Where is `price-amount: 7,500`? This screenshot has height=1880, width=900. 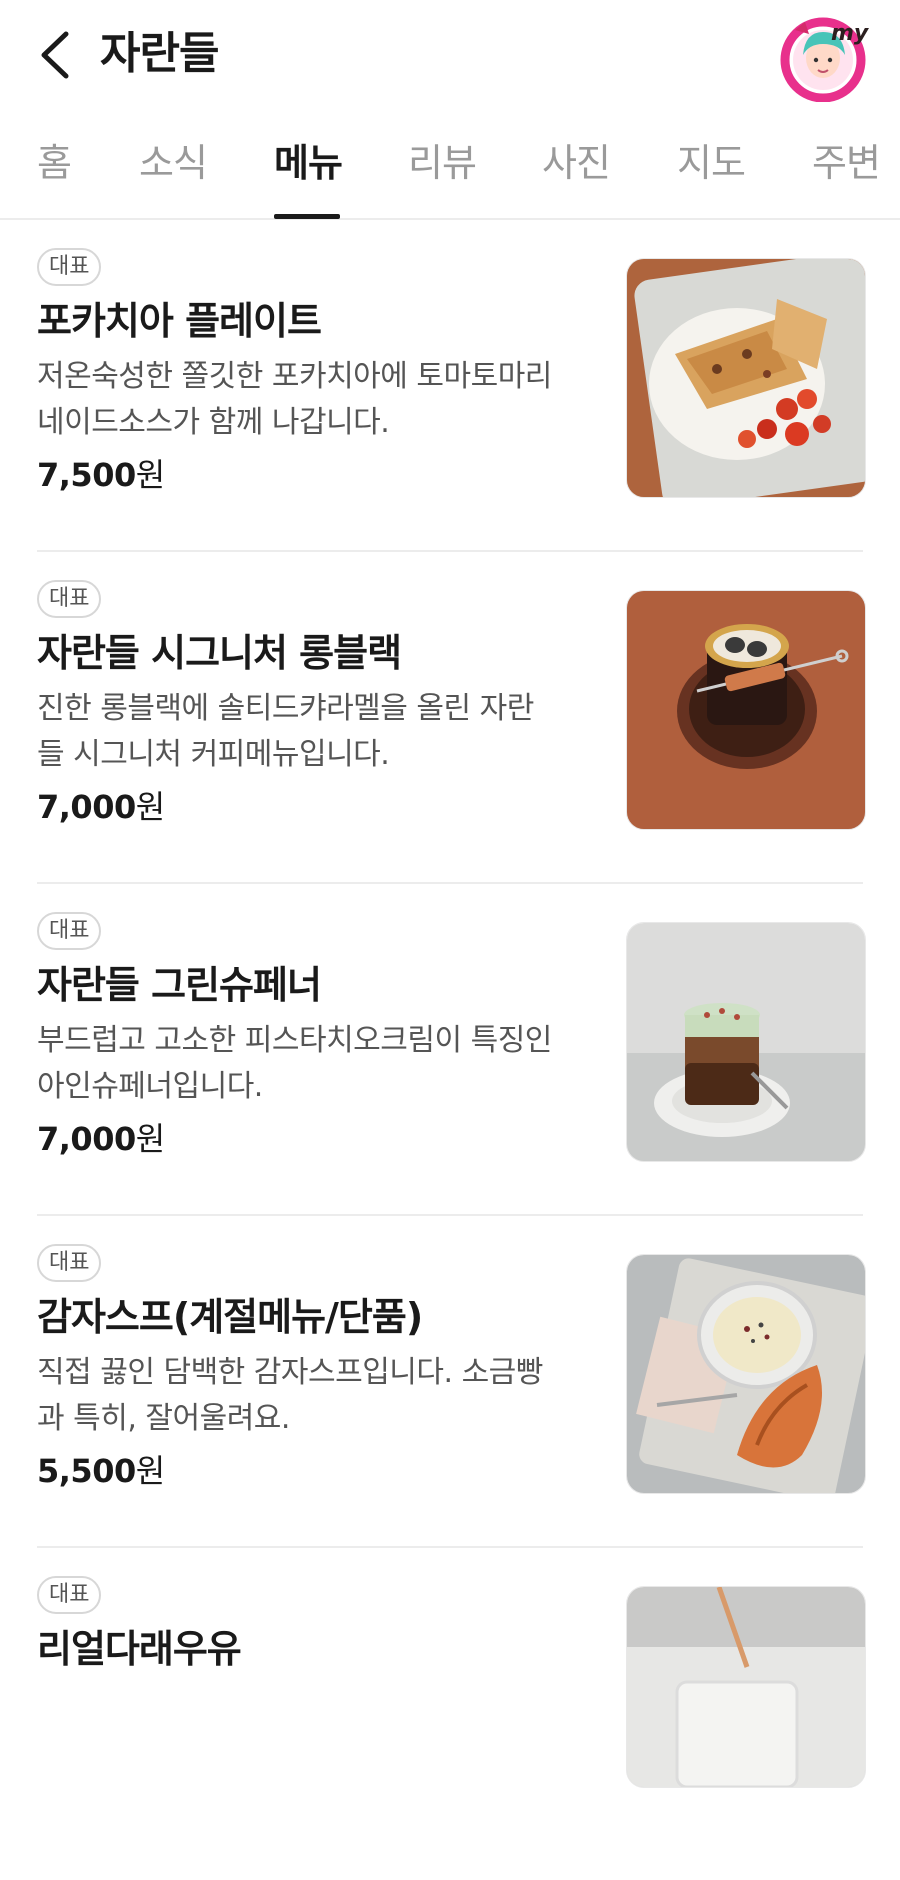
price-amount: 7,500 is located at coordinates (86, 475).